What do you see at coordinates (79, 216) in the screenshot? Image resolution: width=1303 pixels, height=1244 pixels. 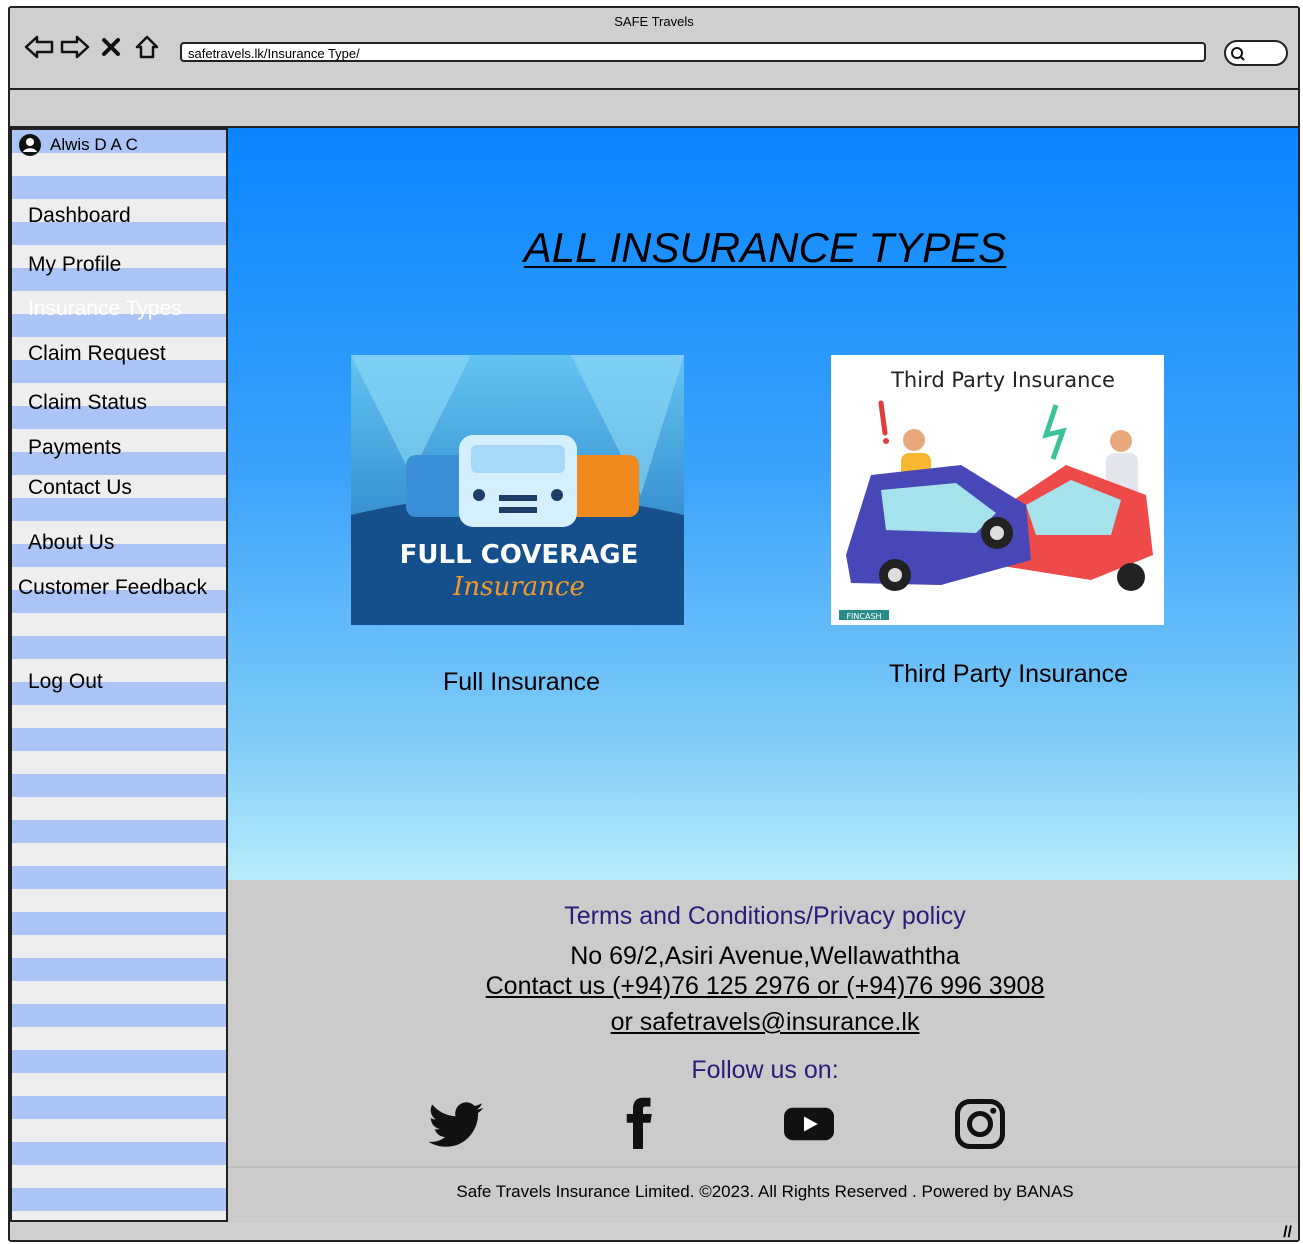 I see `sidebar-item-dashboard: Dashboard` at bounding box center [79, 216].